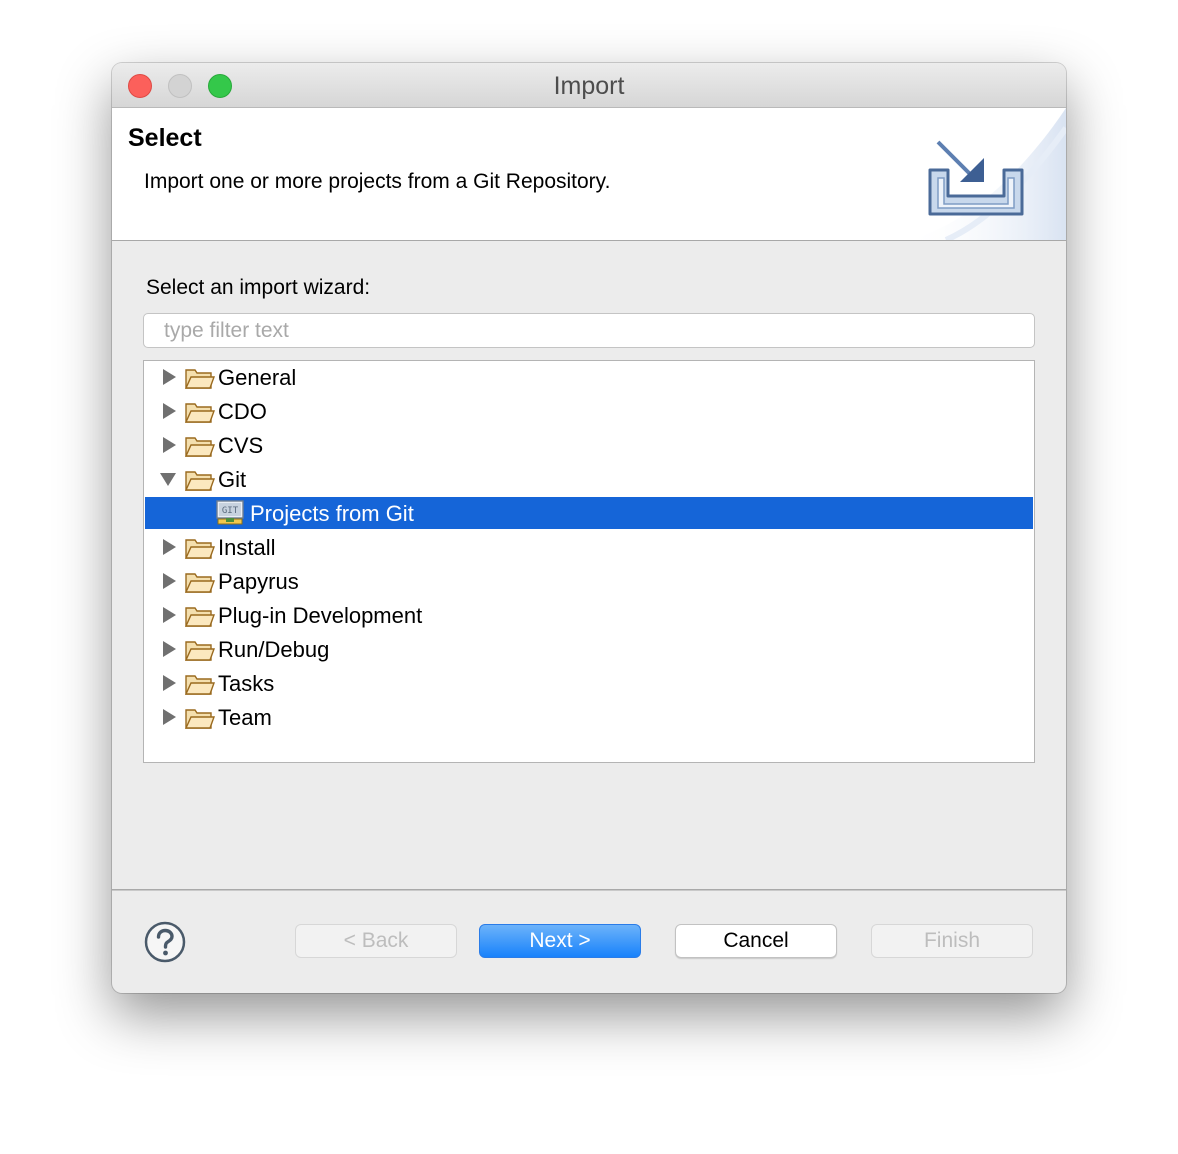 Image resolution: width=1178 pixels, height=1154 pixels. I want to click on tree-item-label: Papyrus, so click(258, 581).